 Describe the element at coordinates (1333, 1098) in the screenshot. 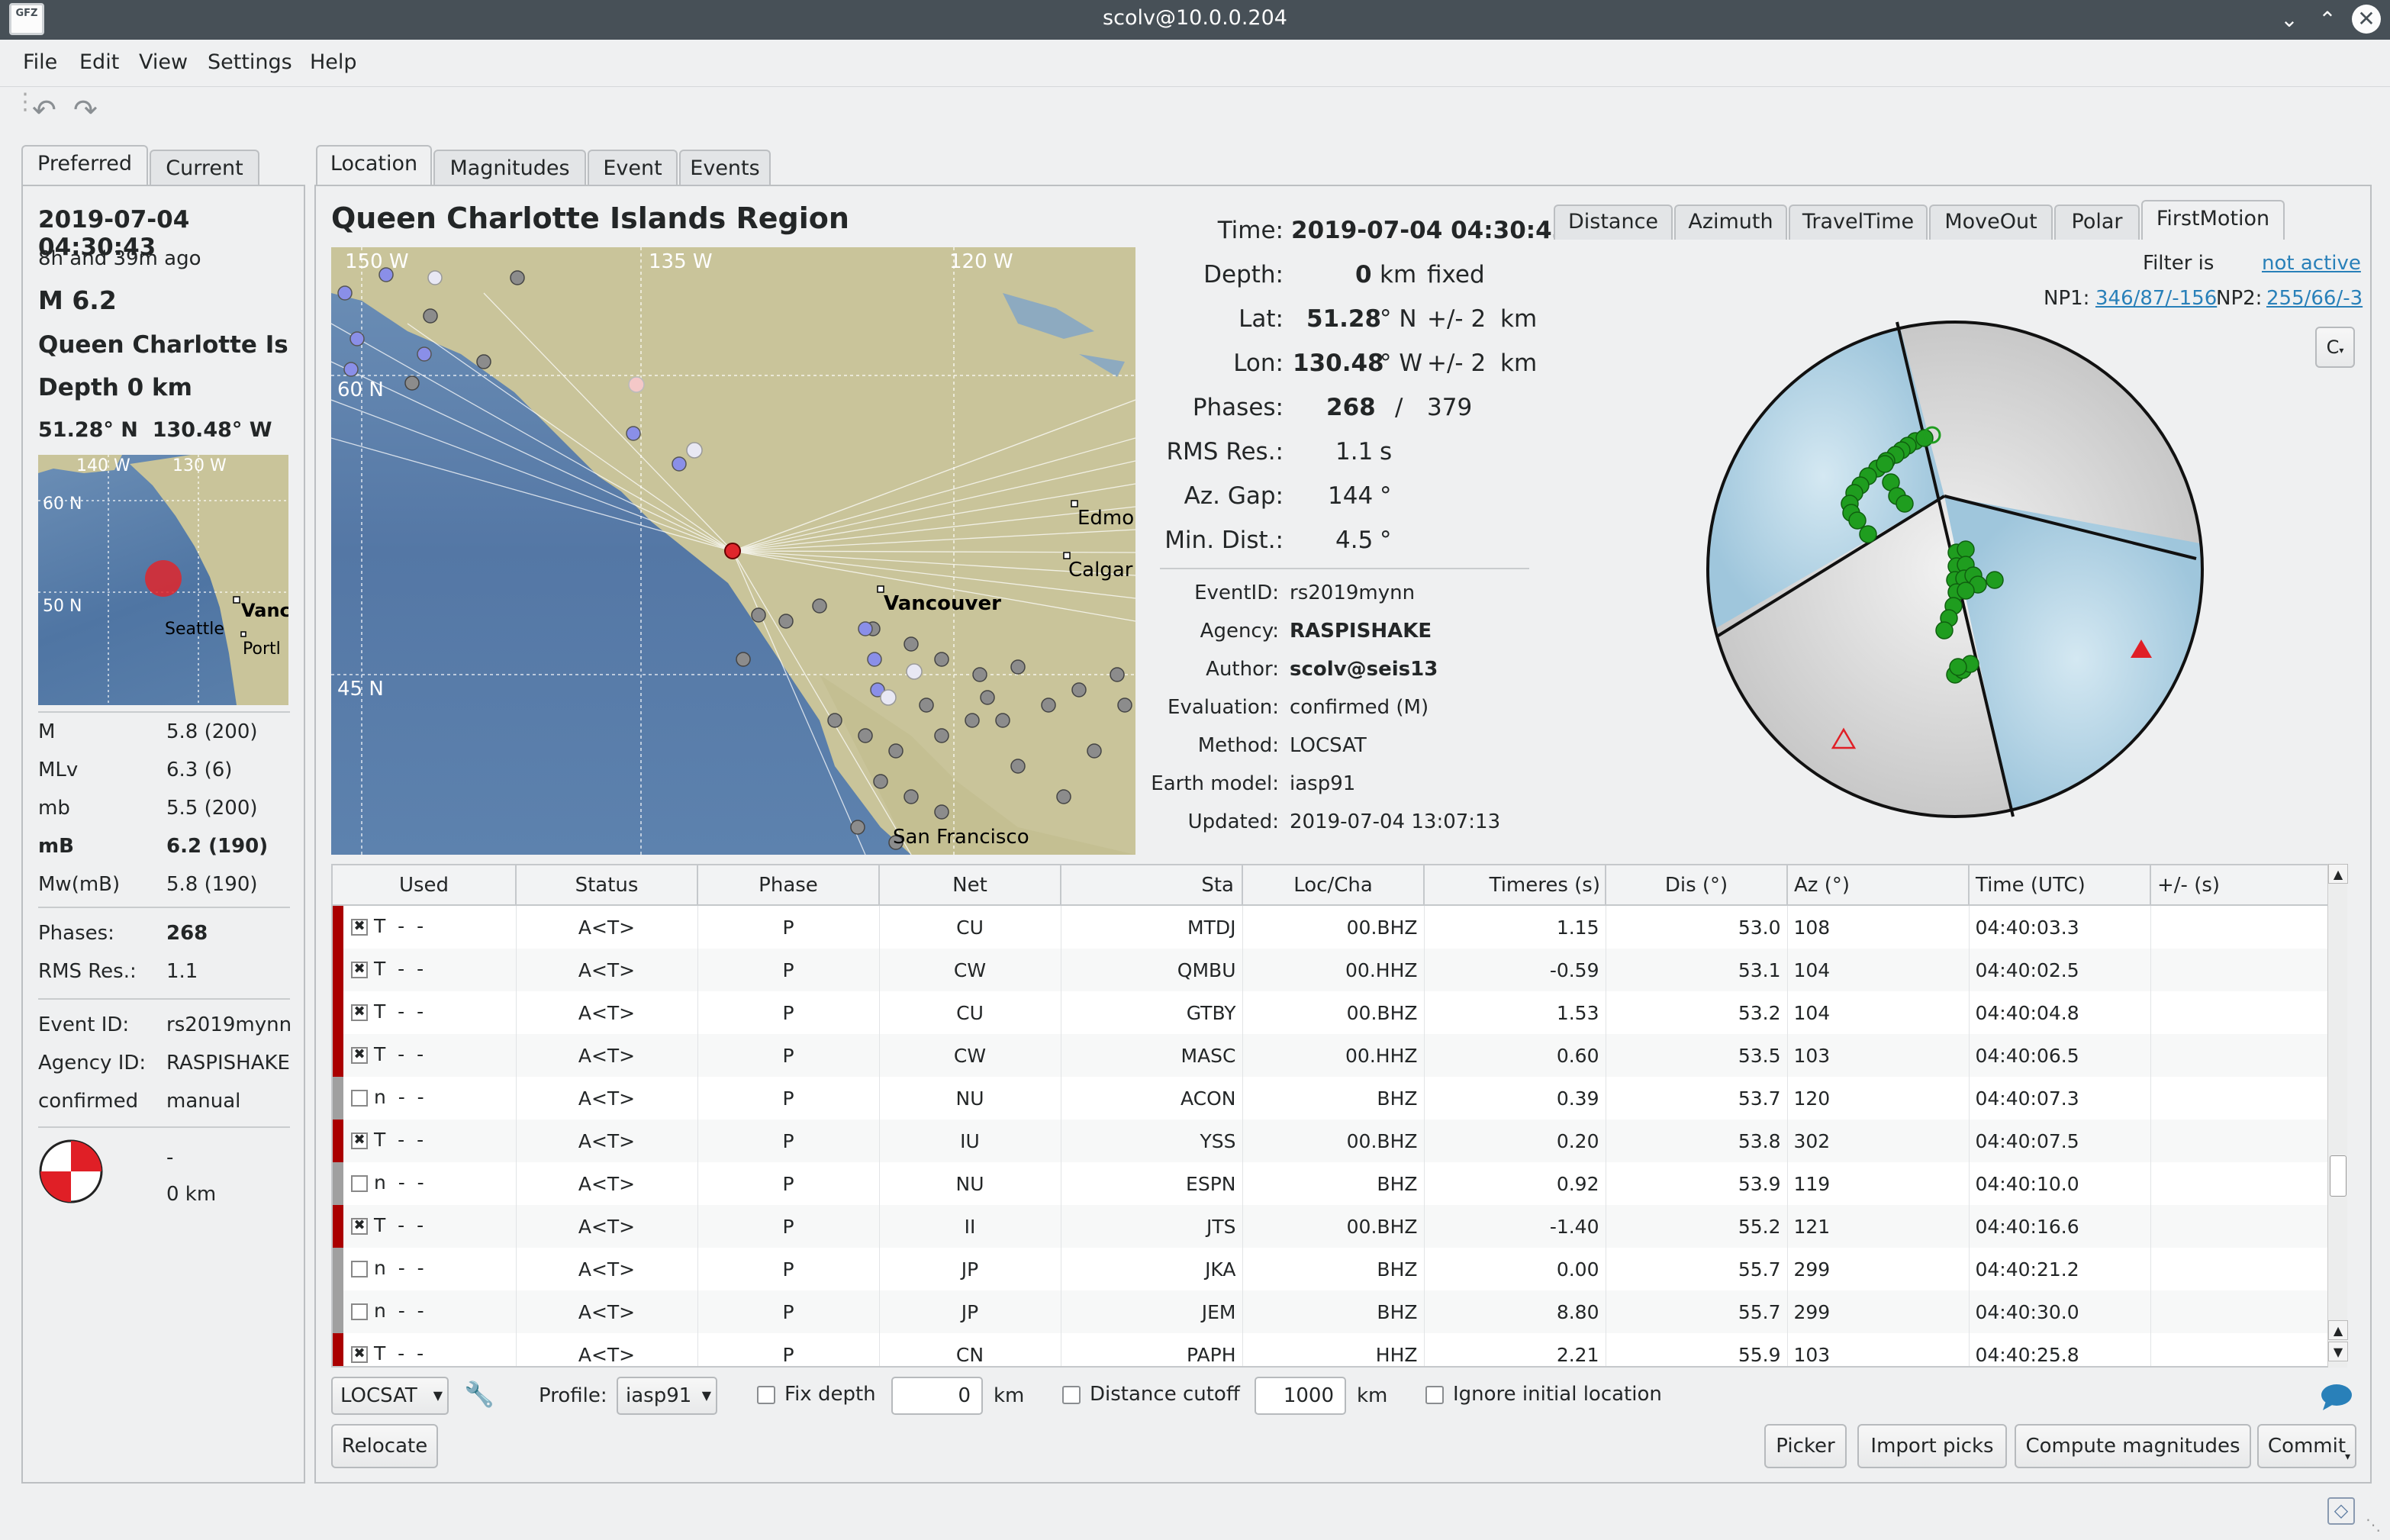

I see `table-row: n - - A<T> P NU ACON BHZ 0.39 53.7 120 04:40:07.3` at that location.